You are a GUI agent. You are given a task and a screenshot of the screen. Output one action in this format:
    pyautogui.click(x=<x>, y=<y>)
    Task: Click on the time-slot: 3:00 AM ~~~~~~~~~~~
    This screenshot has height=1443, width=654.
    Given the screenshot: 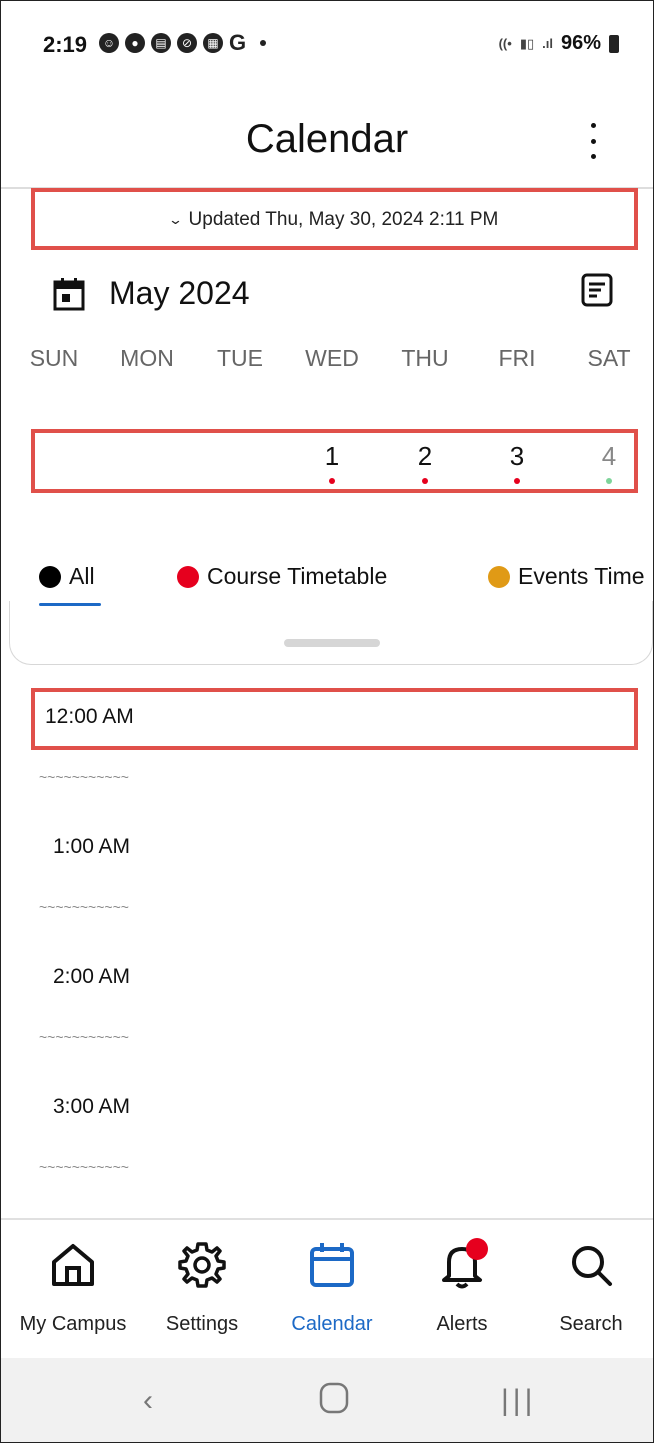 What is the action you would take?
    pyautogui.click(x=327, y=1140)
    